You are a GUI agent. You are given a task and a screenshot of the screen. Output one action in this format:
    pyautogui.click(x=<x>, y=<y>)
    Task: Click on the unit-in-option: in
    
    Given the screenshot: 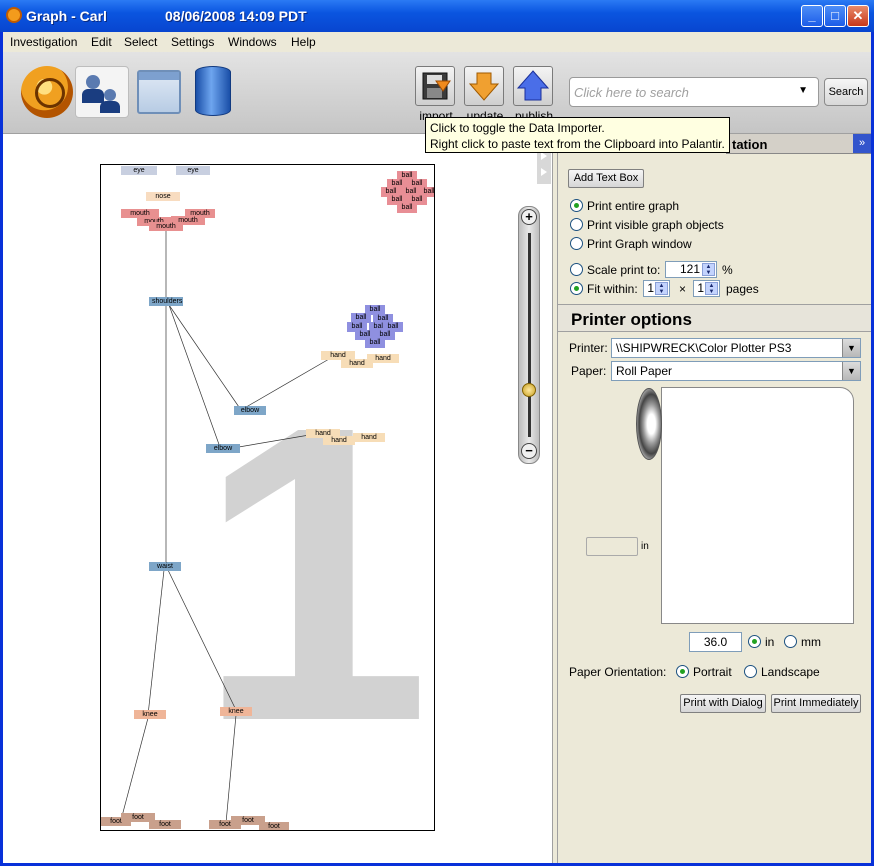 What is the action you would take?
    pyautogui.click(x=763, y=642)
    